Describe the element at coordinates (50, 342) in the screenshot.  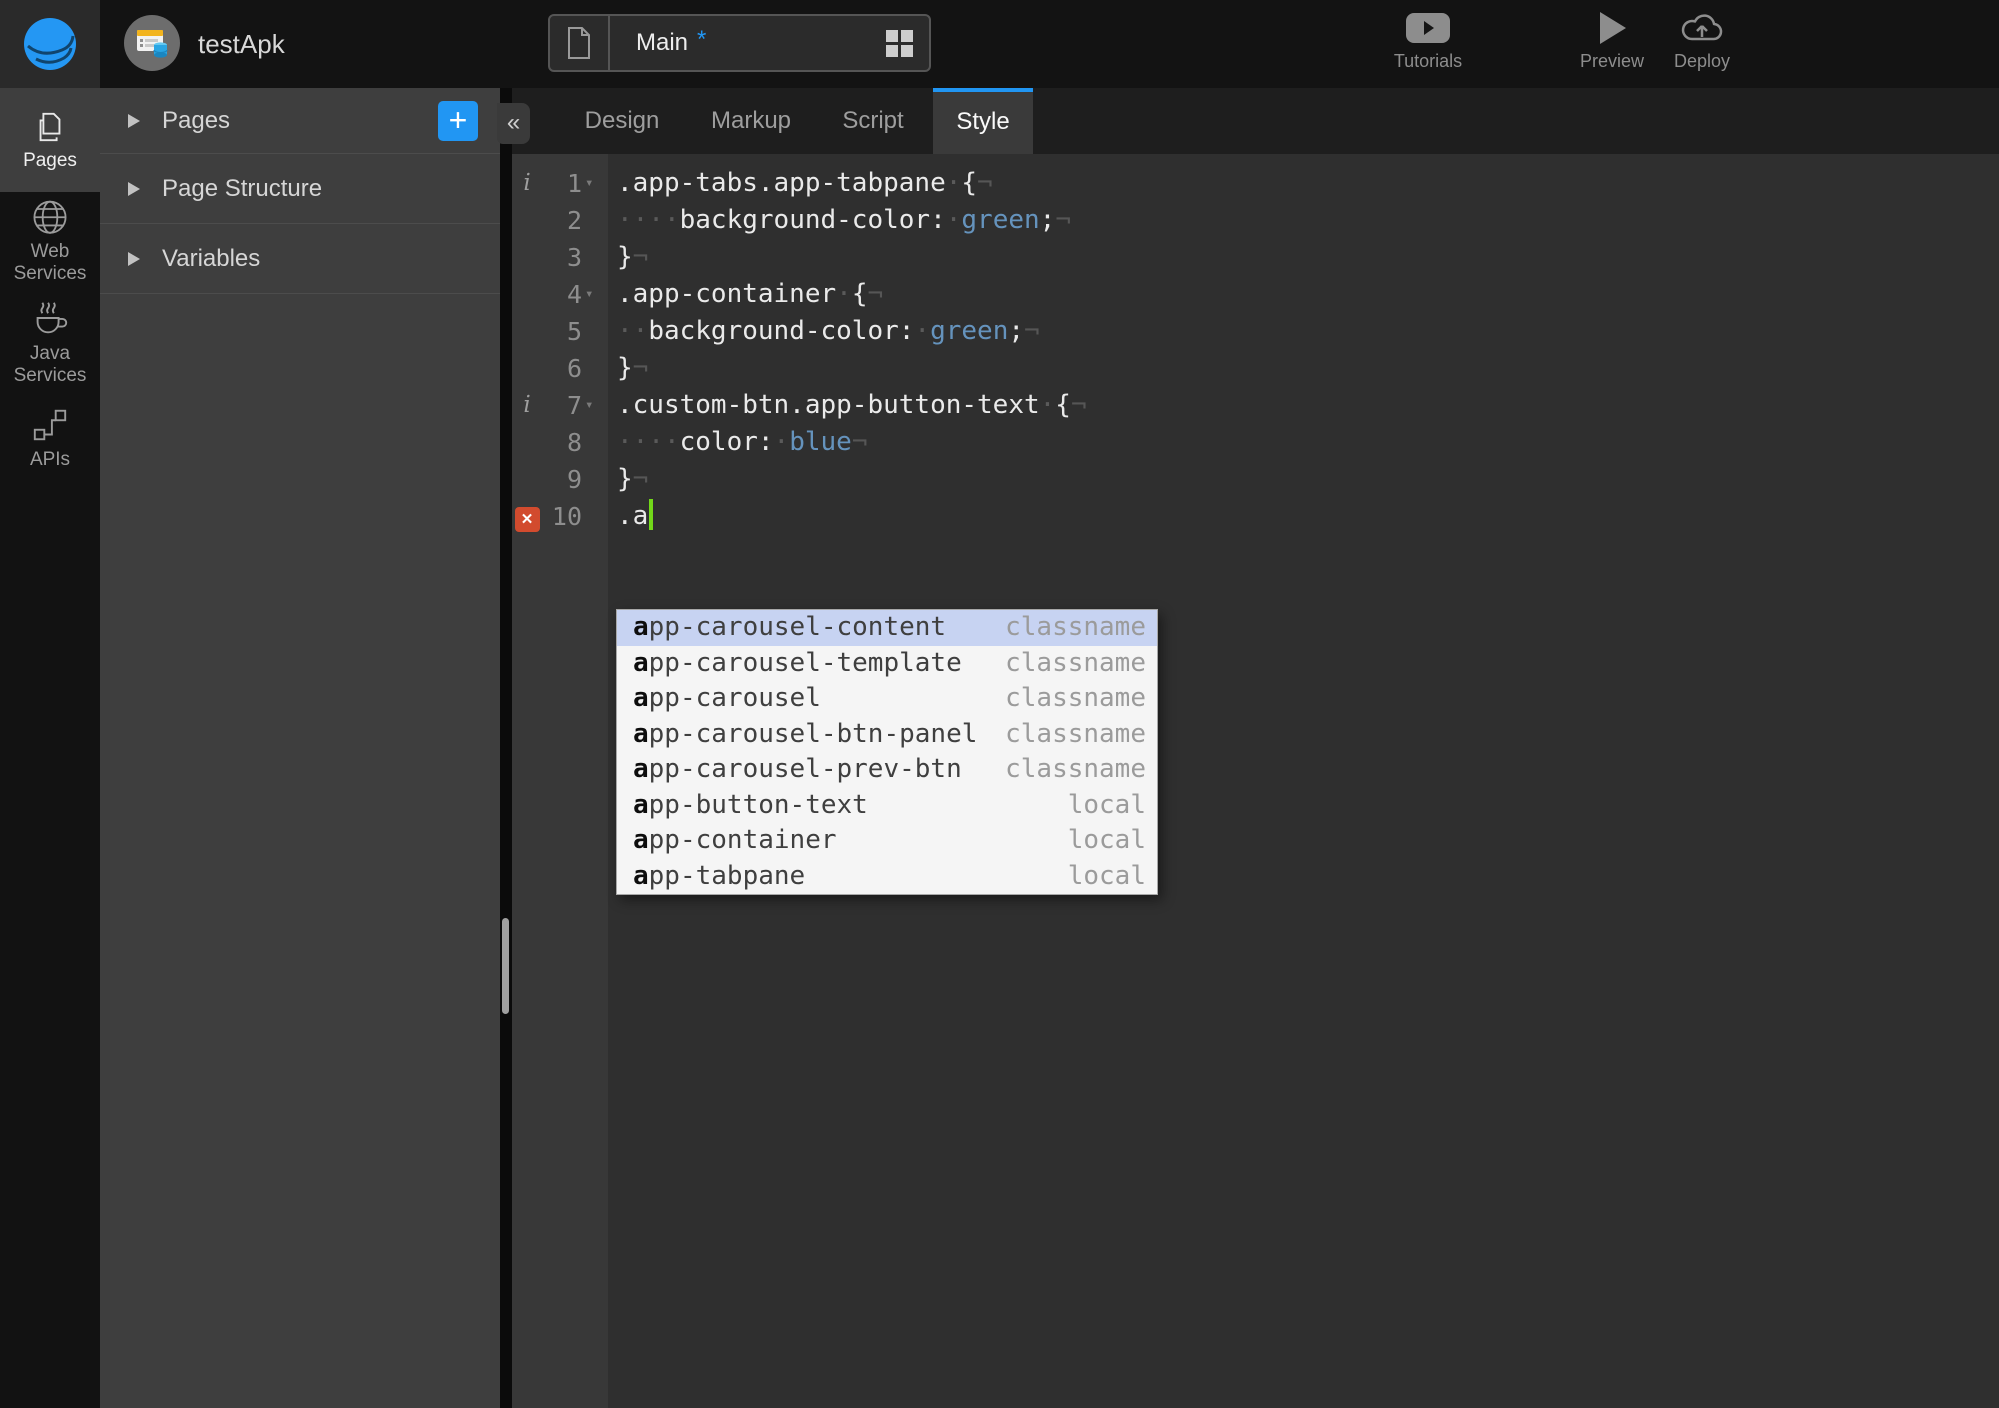
I see `rail-item-java-services: Java Services` at that location.